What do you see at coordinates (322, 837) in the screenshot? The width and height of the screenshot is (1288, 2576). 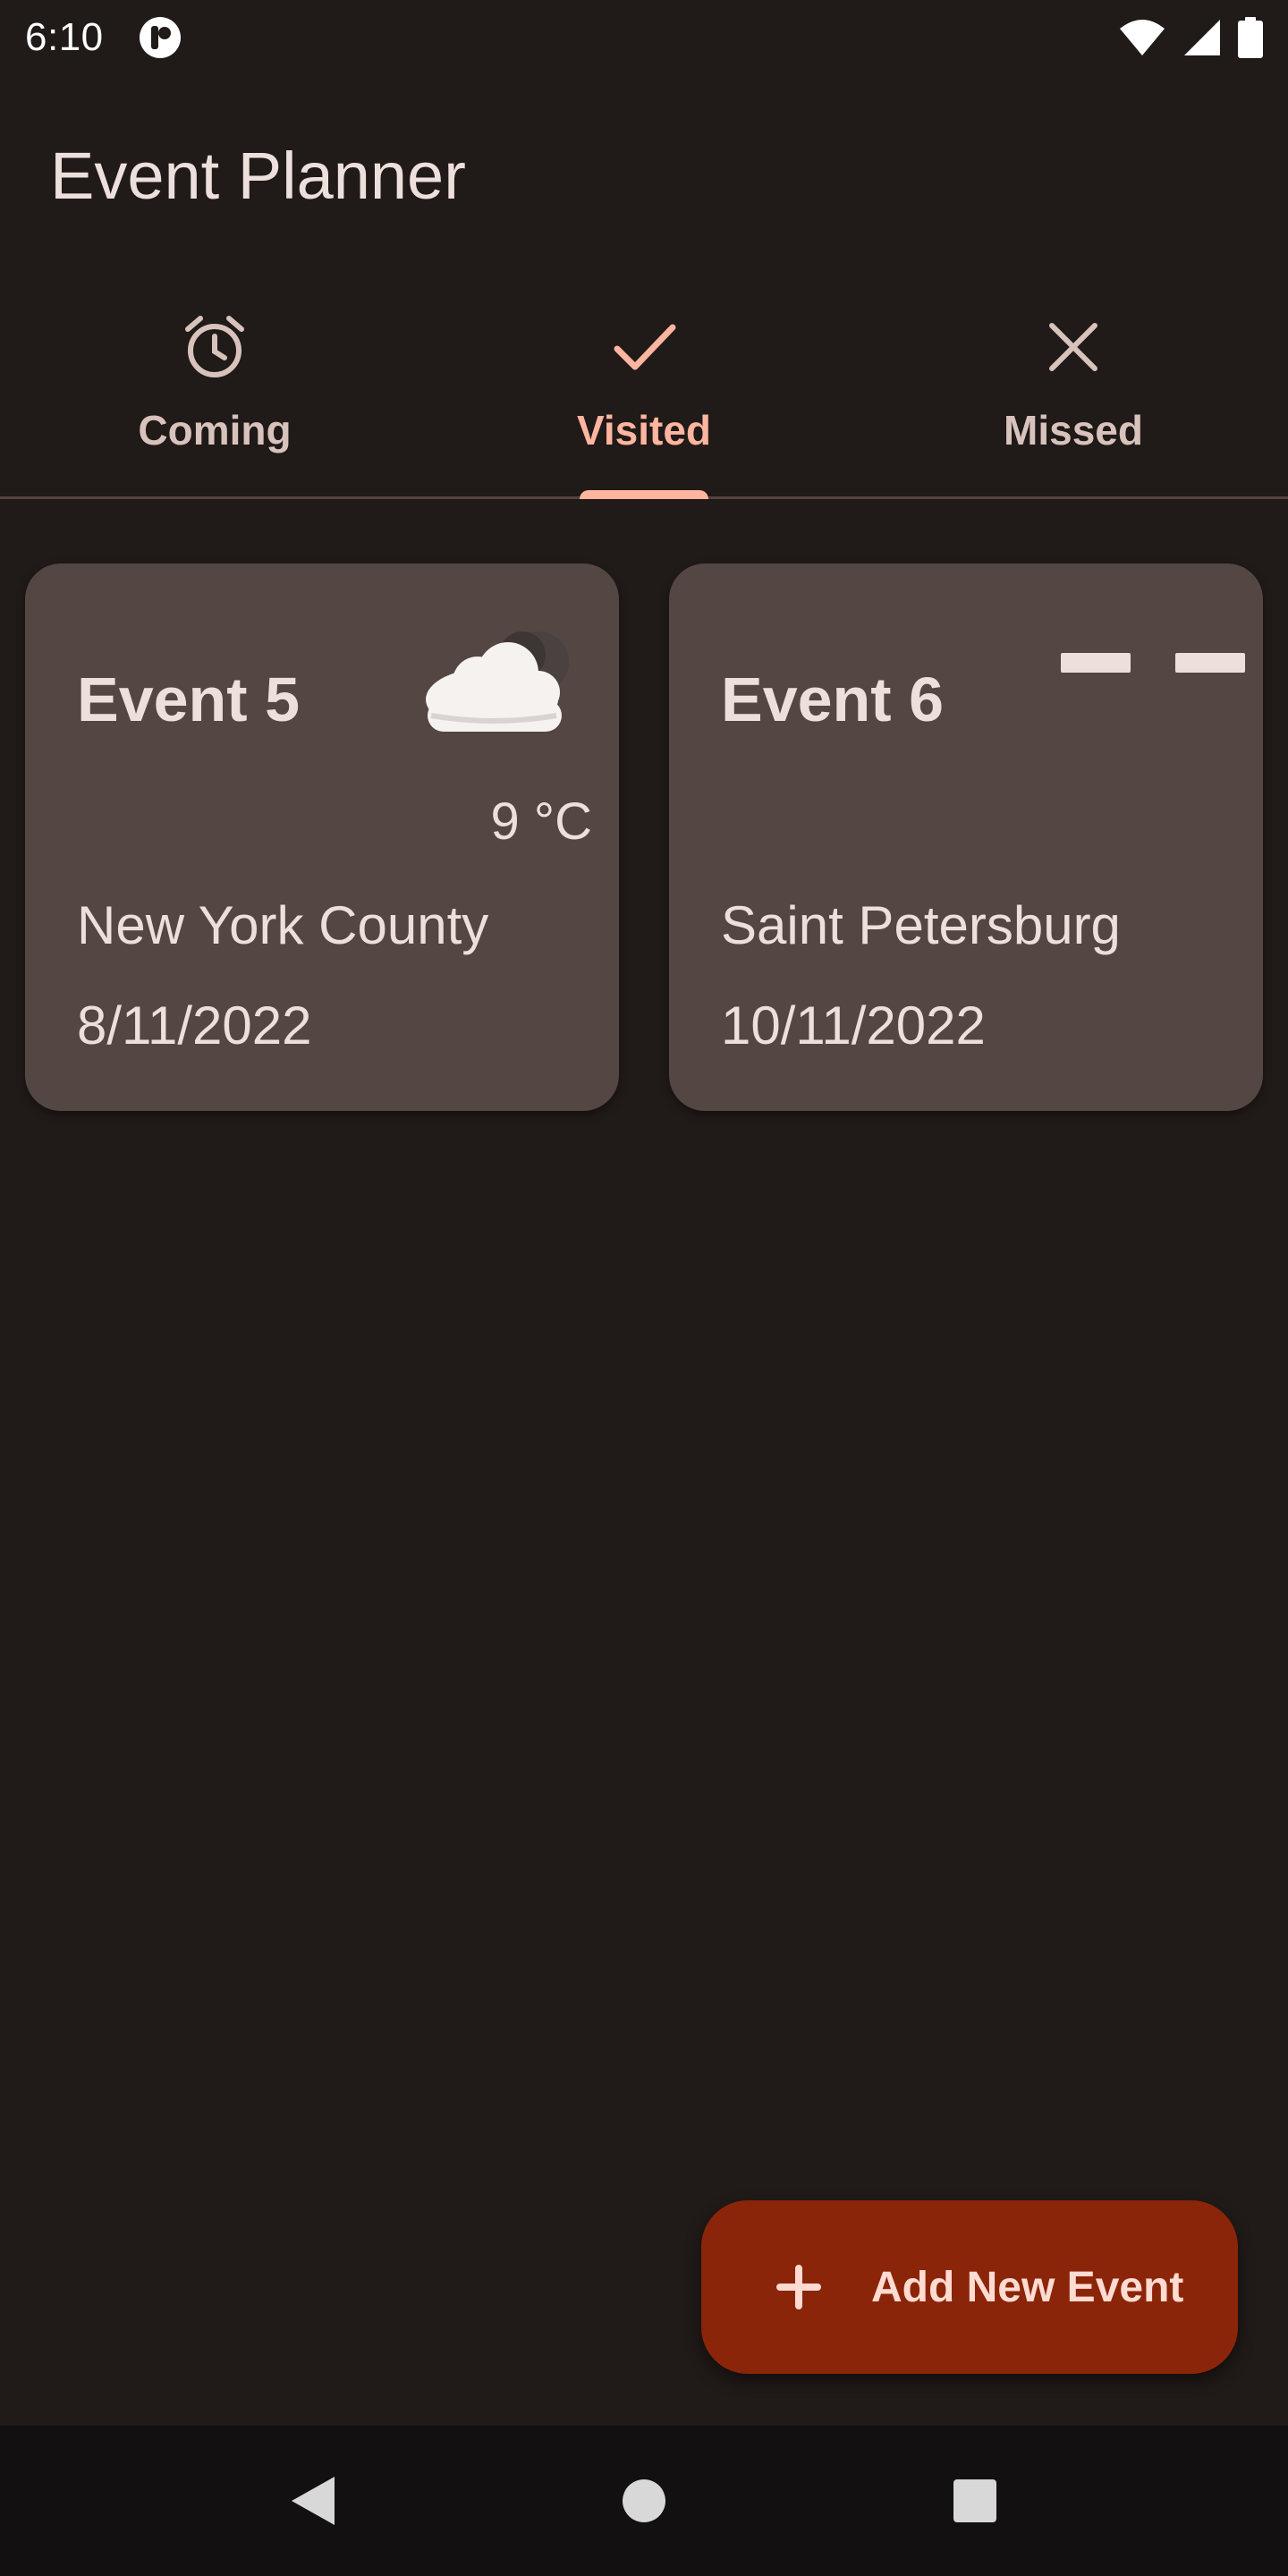 I see `event-card: Event 5 9 °C New York County 8/11/2022` at bounding box center [322, 837].